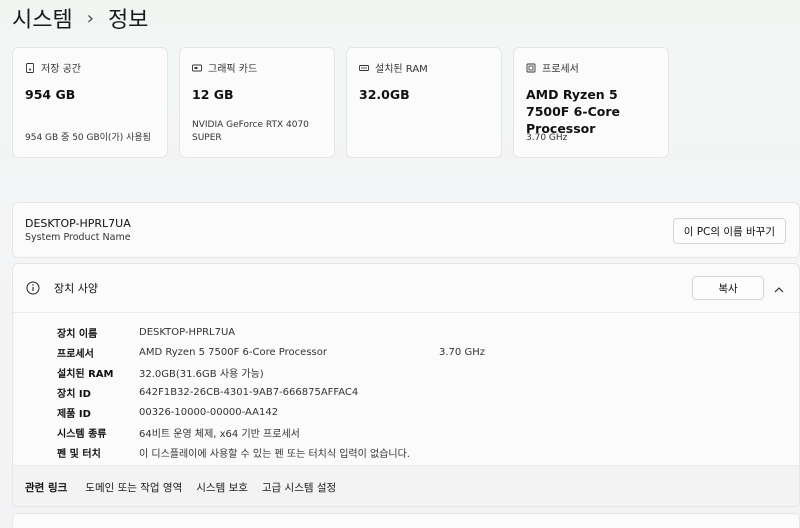  What do you see at coordinates (462, 352) in the screenshot?
I see `spec-extra: 3.70 GHz` at bounding box center [462, 352].